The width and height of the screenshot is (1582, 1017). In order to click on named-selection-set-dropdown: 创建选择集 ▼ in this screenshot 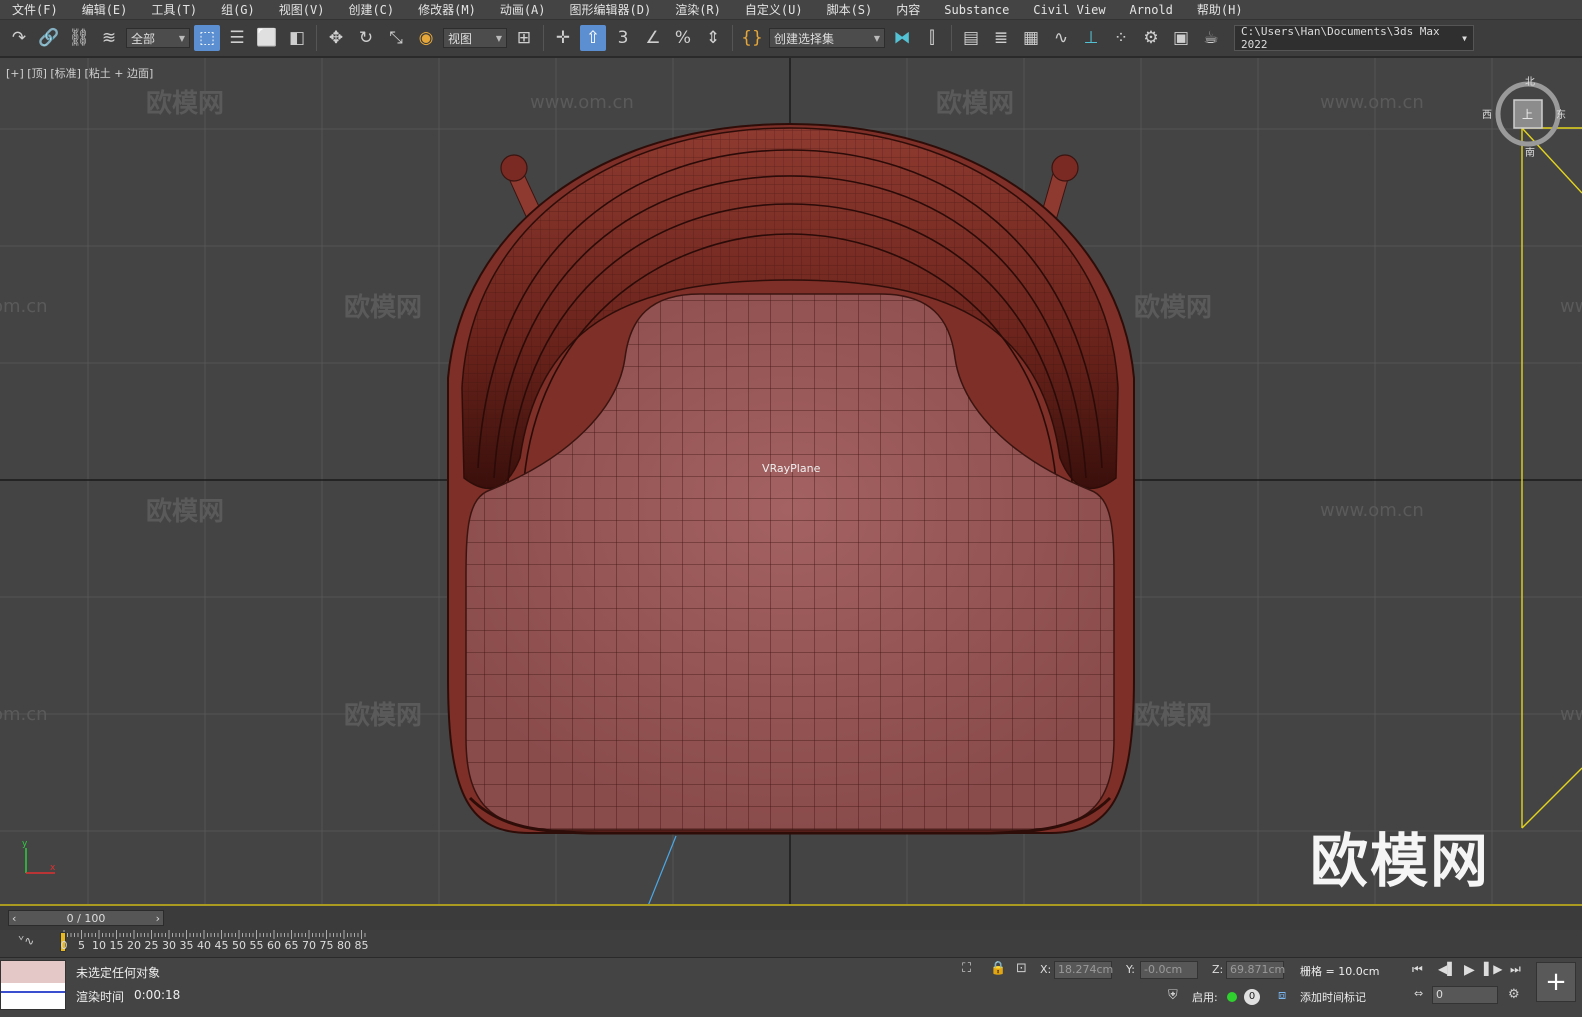, I will do `click(827, 38)`.